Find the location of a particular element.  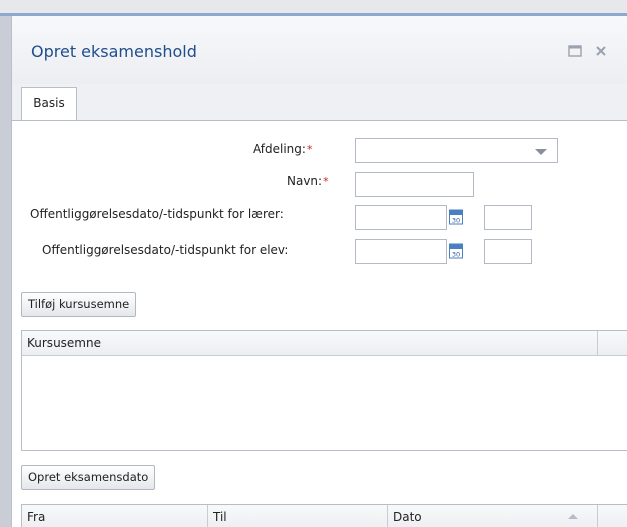

dialog-title: Opret eksamenshold is located at coordinates (114, 51).